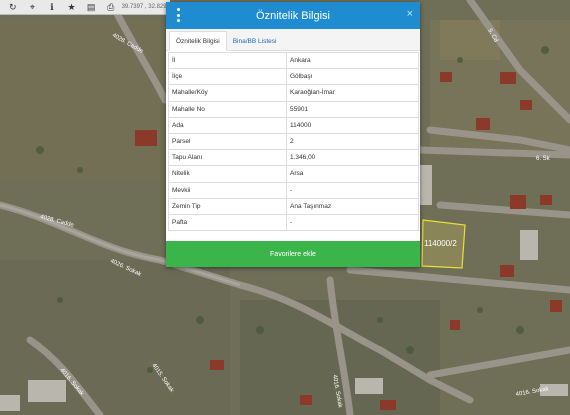  I want to click on table-row: Nitelik Arsa, so click(293, 174).